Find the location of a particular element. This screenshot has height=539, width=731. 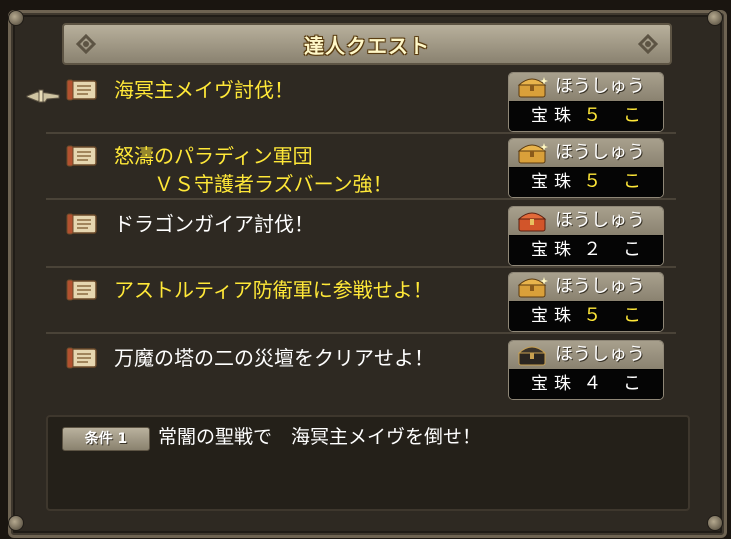

condition-badge: 条件 1 is located at coordinates (106, 439).